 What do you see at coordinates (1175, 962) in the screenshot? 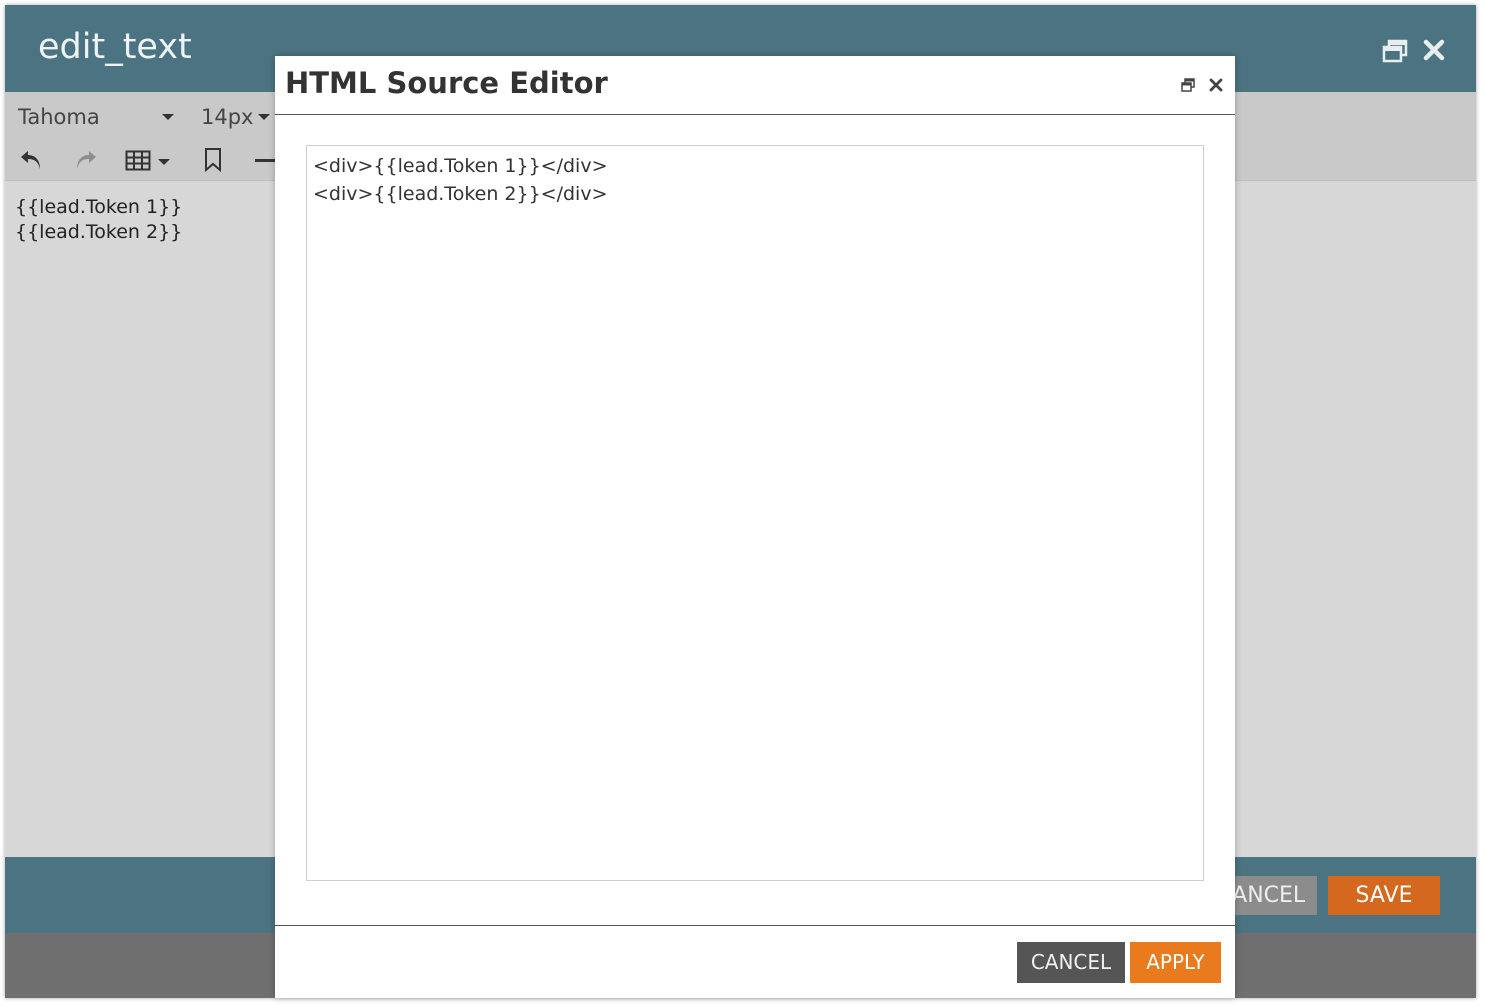
I see `apply-button: APPLY` at bounding box center [1175, 962].